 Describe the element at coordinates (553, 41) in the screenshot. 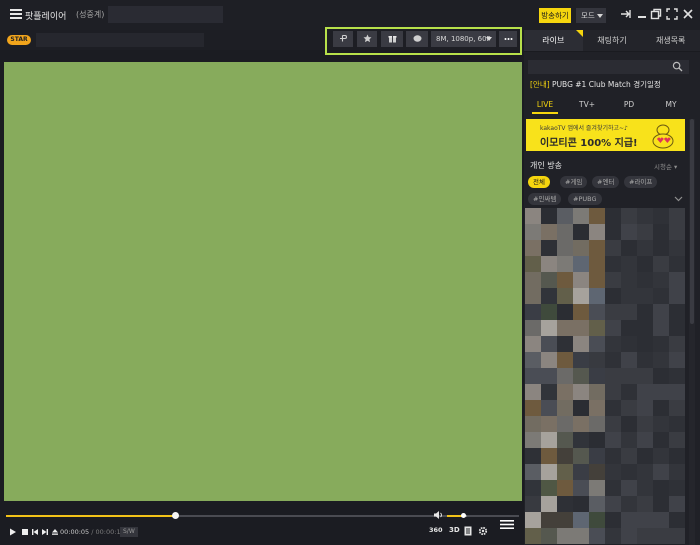

I see `tab-live: 라이브` at that location.